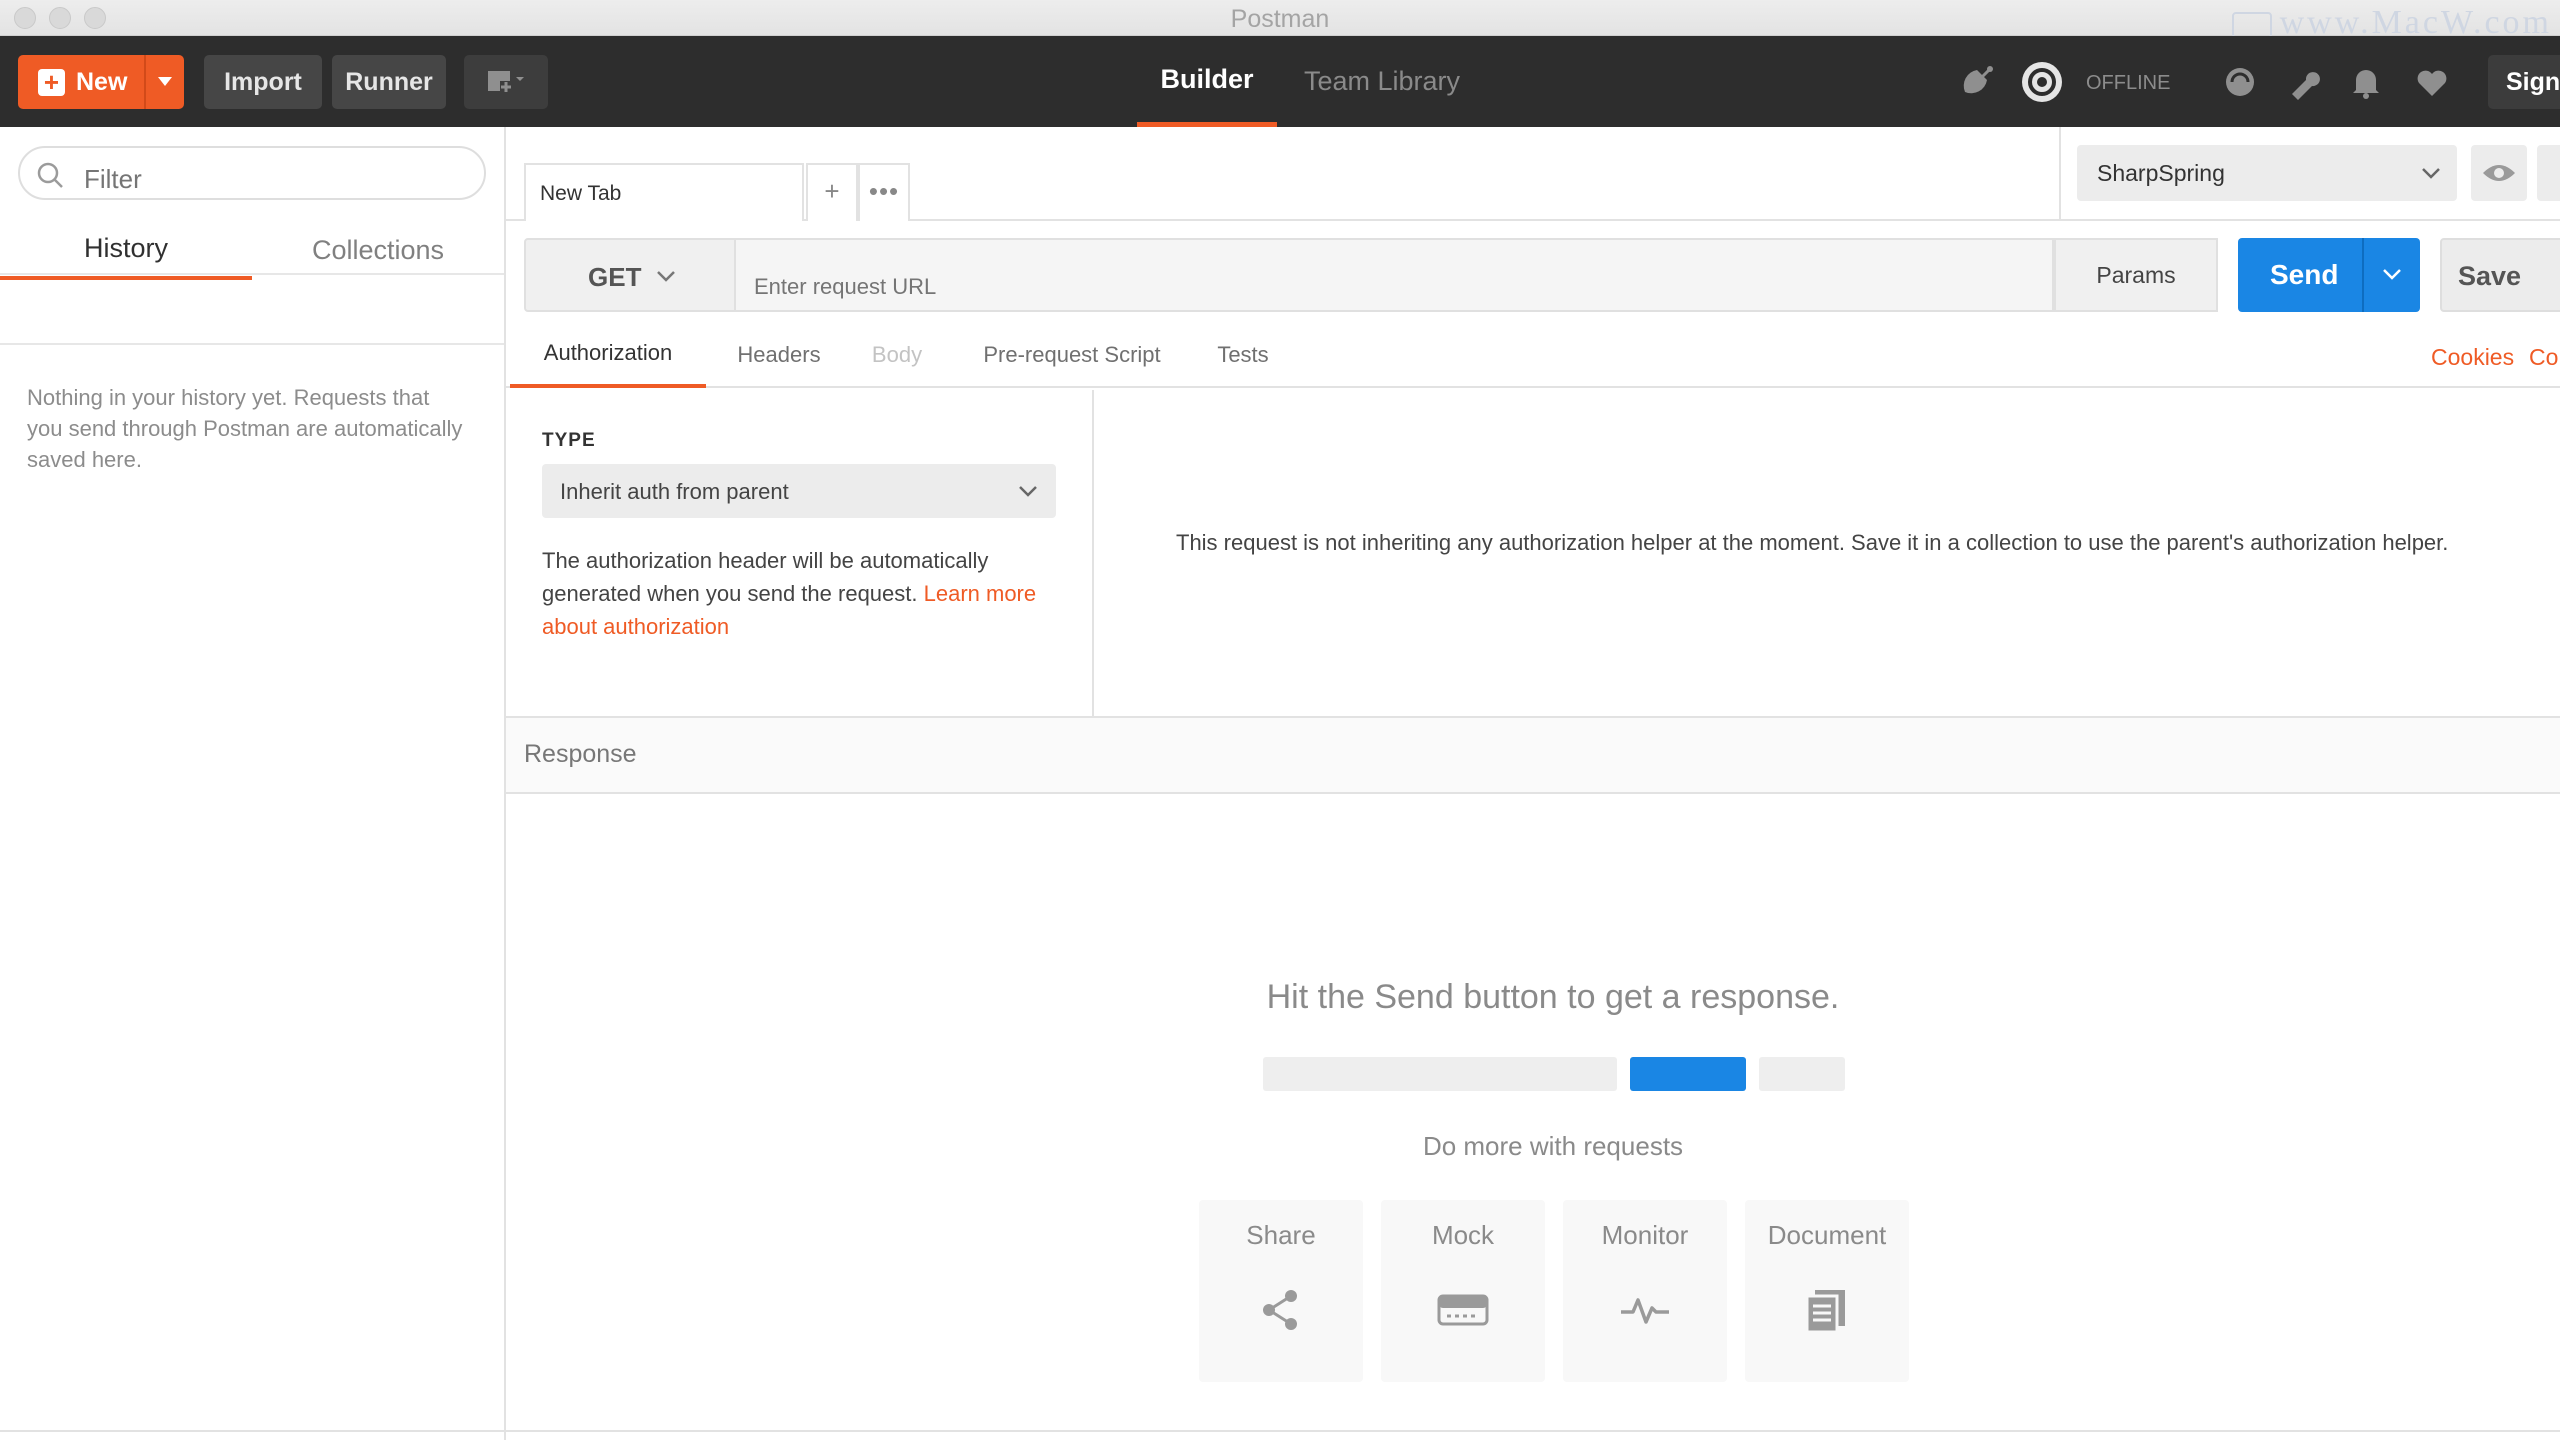 This screenshot has width=2560, height=1440. I want to click on tab-body: Body, so click(897, 355).